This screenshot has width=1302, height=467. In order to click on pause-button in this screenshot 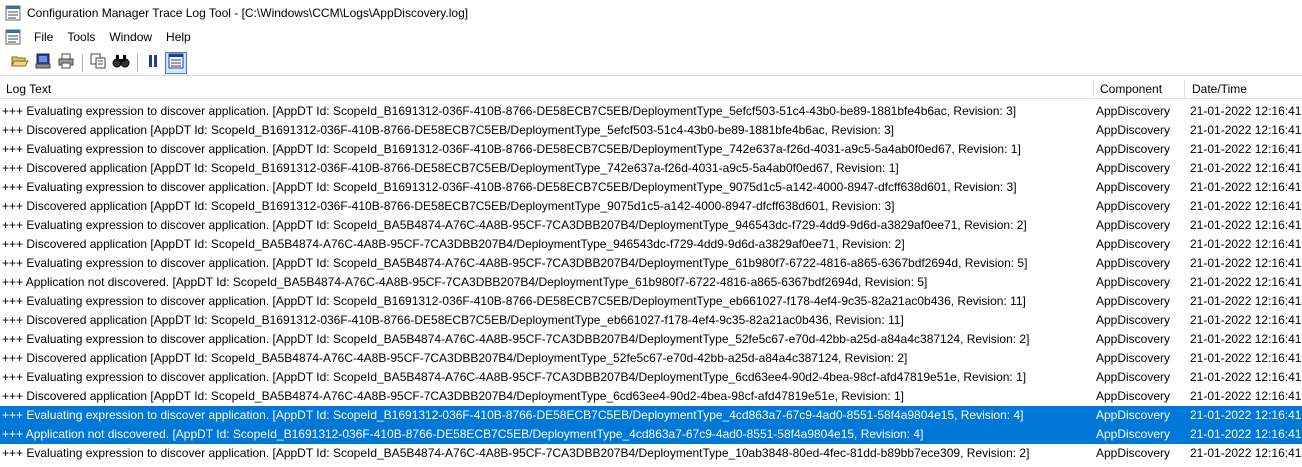, I will do `click(153, 63)`.